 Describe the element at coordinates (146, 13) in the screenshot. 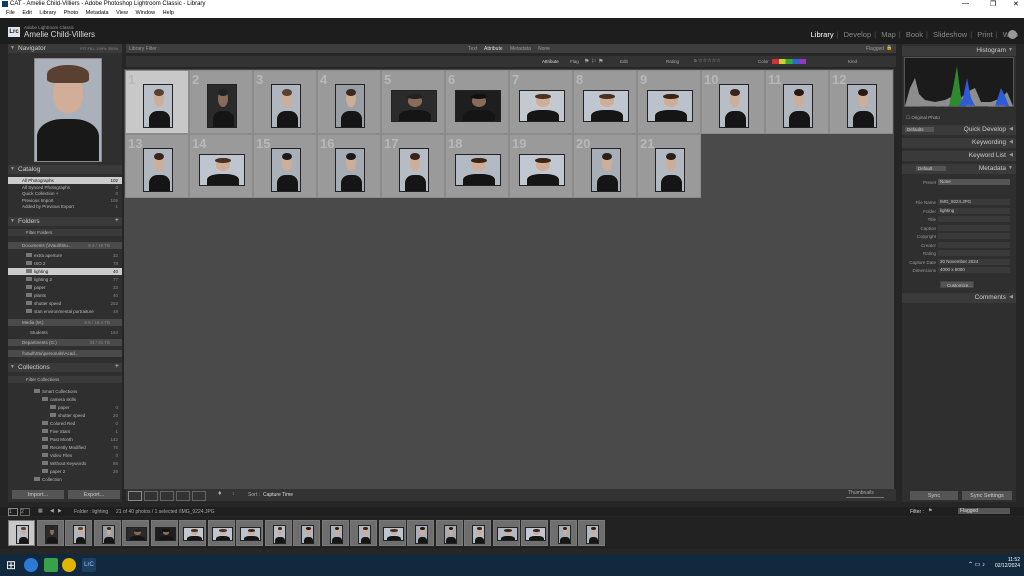

I see `menu-window: Window` at that location.